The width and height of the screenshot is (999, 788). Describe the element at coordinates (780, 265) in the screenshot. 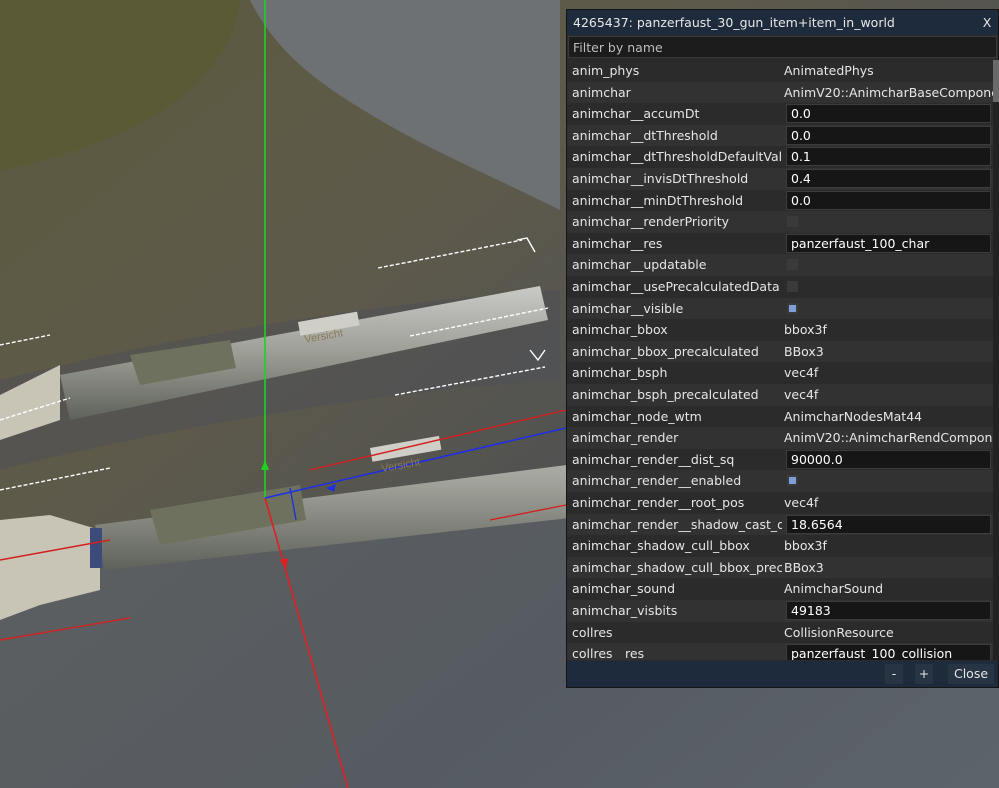

I see `property-row: animchar__updatable` at that location.